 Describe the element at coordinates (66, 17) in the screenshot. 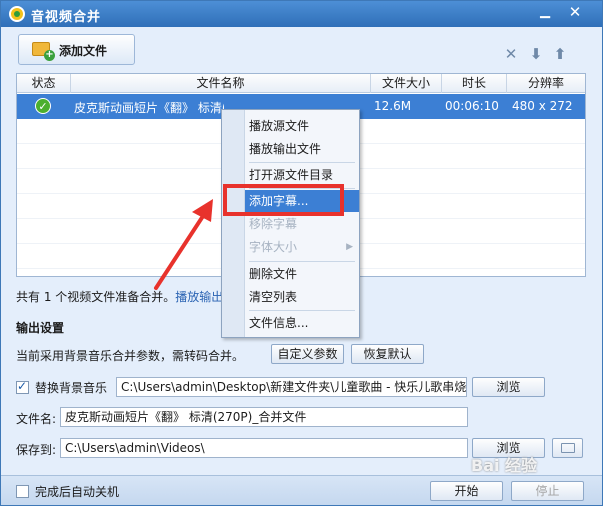

I see `window-title: 音视频合并` at that location.